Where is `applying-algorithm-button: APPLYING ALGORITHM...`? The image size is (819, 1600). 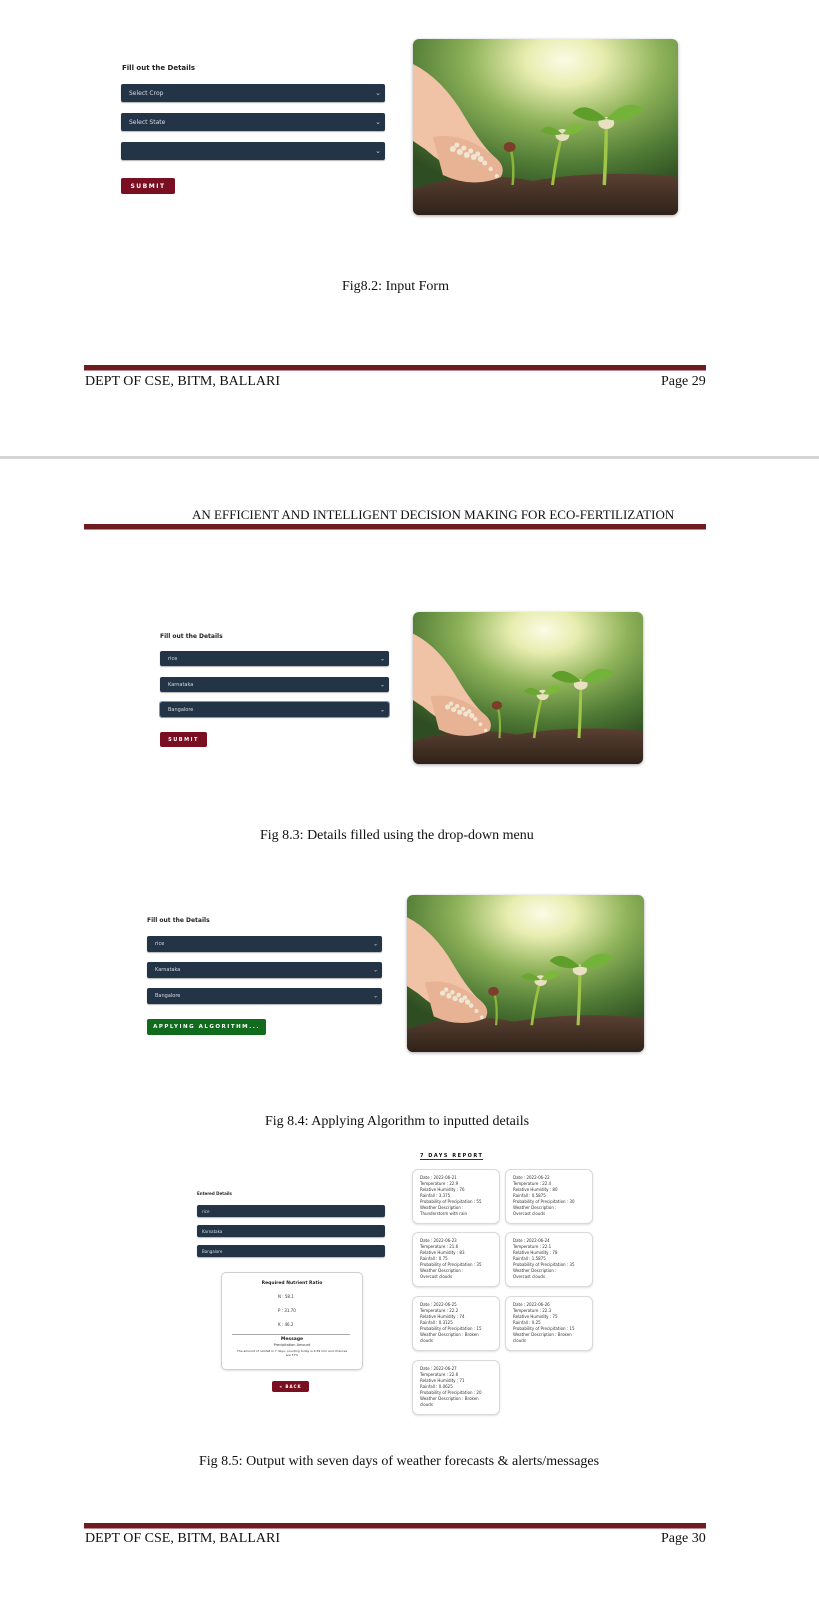
applying-algorithm-button: APPLYING ALGORITHM... is located at coordinates (206, 1027).